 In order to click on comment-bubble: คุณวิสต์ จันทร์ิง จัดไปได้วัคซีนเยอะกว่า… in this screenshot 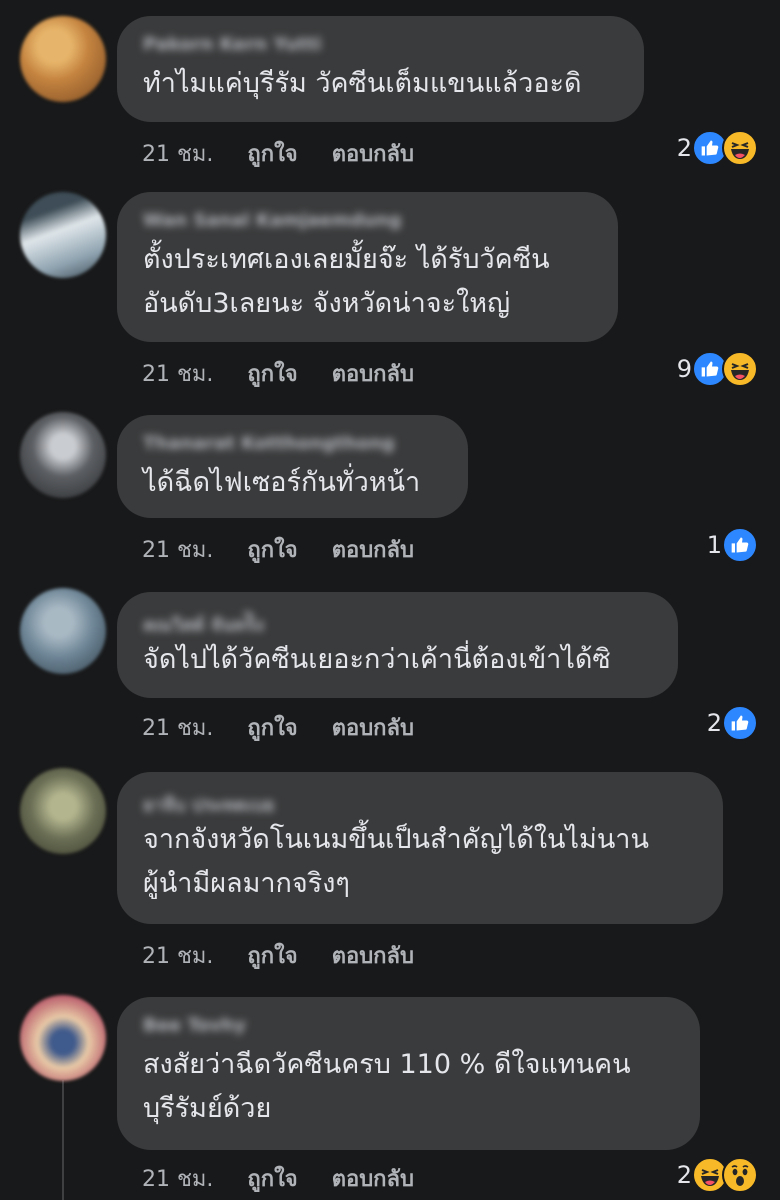, I will do `click(397, 645)`.